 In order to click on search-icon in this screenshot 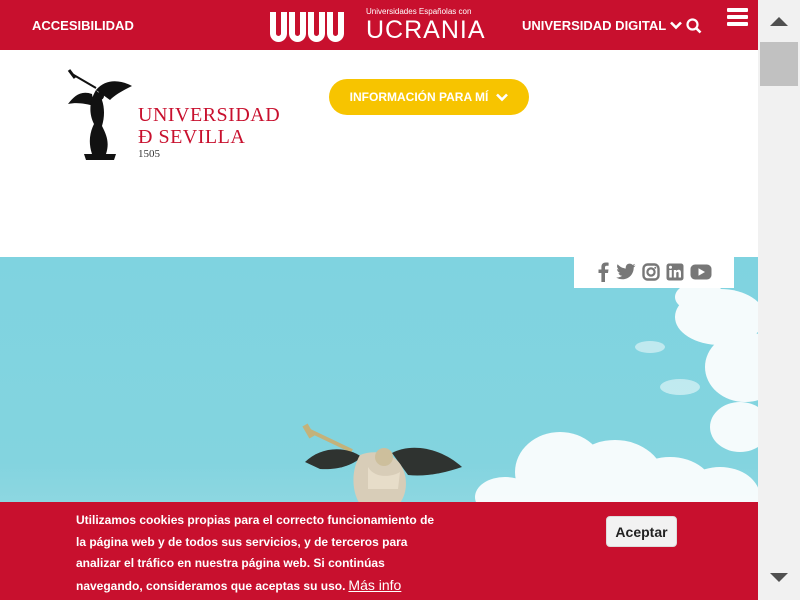, I will do `click(694, 26)`.